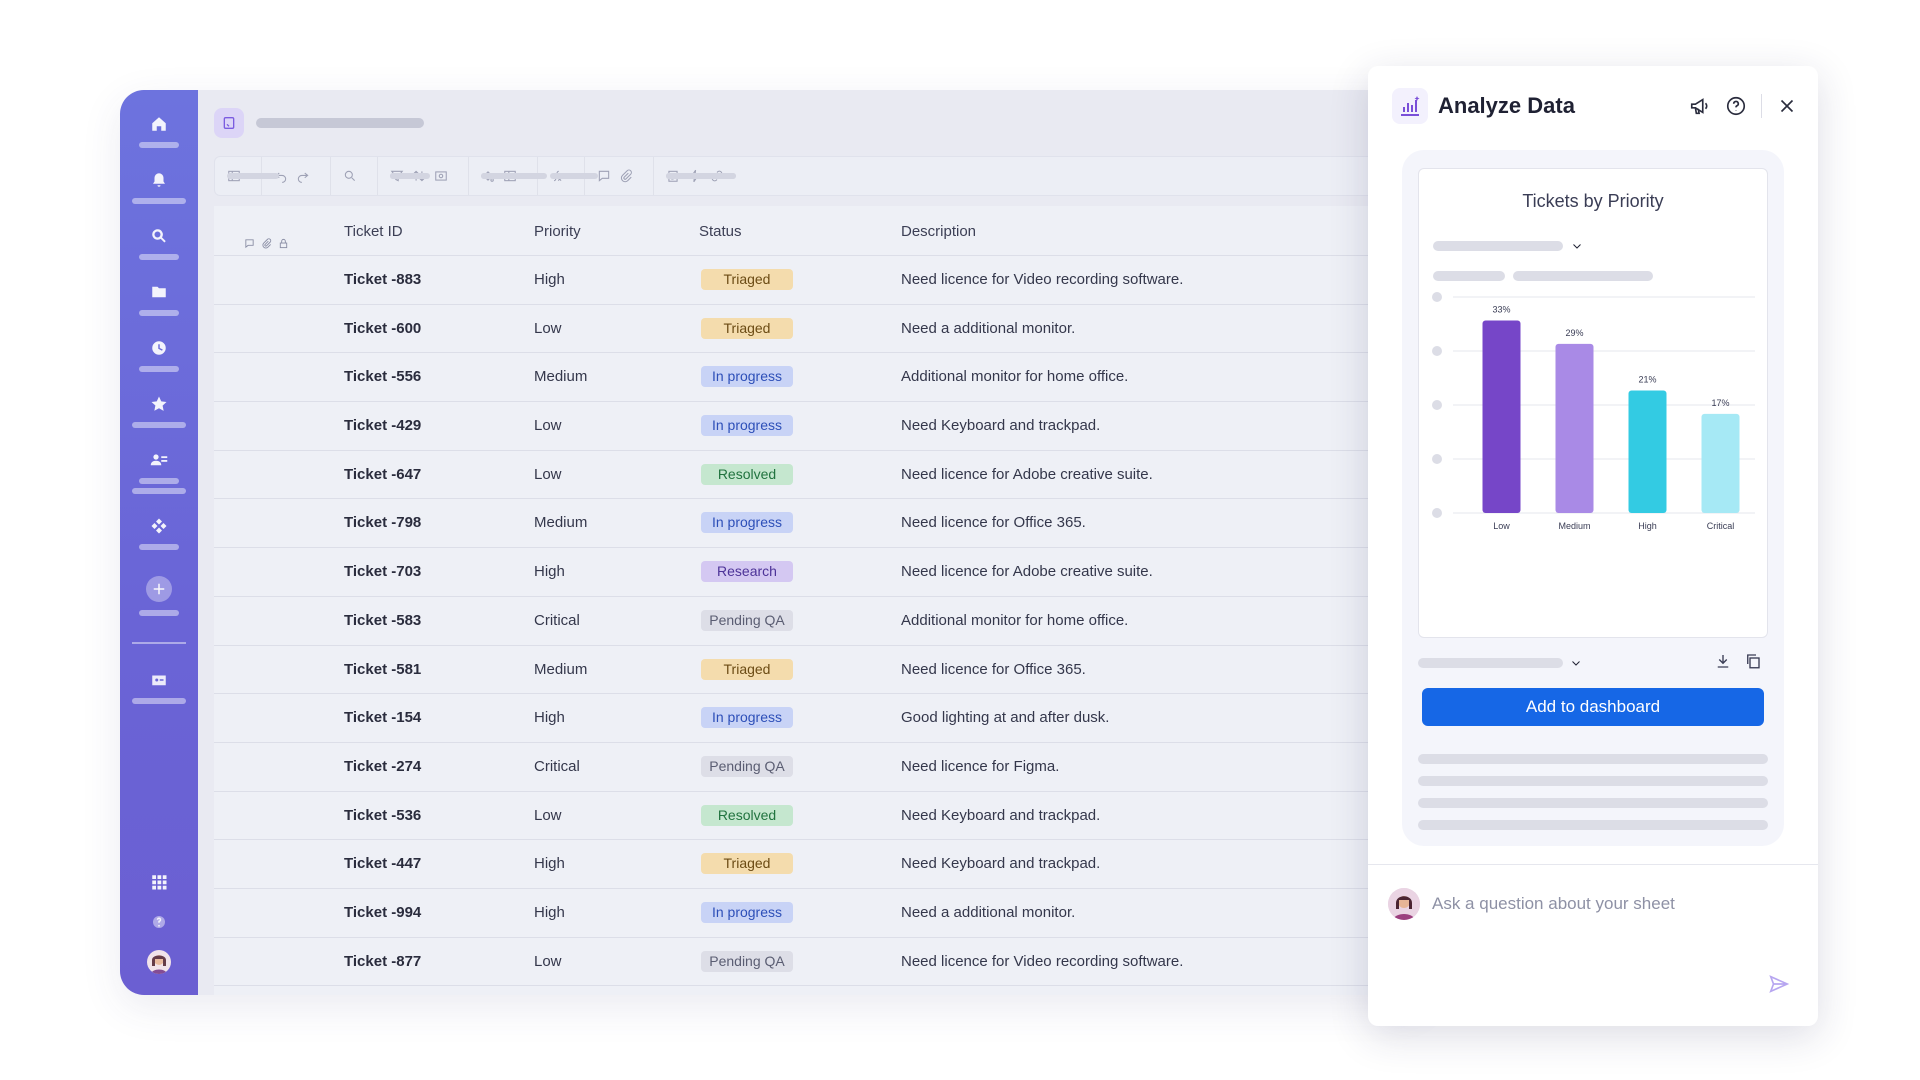 The height and width of the screenshot is (1080, 1920). What do you see at coordinates (382, 328) in the screenshot?
I see `ticket-id-cell: Ticket -600` at bounding box center [382, 328].